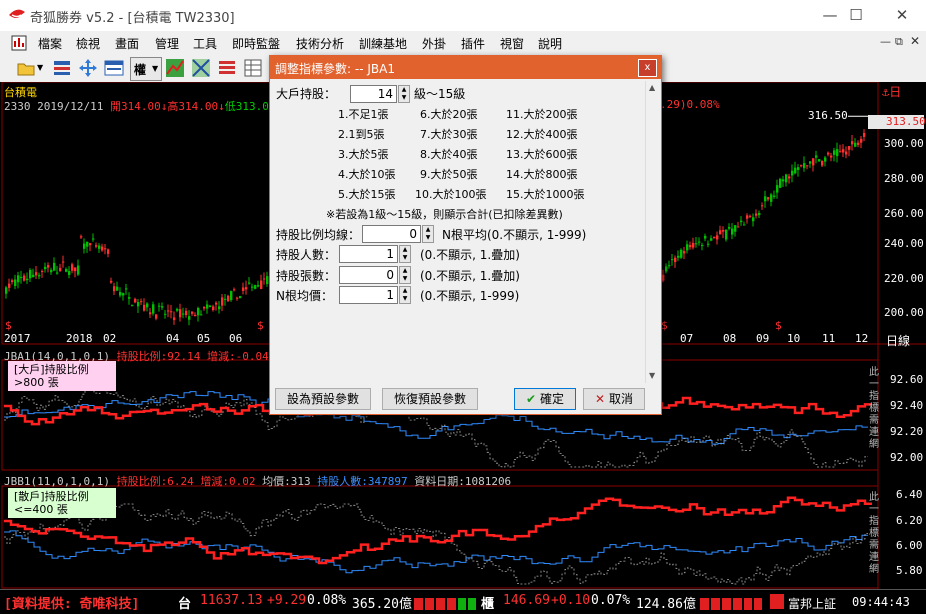 Image resolution: width=926 pixels, height=614 pixels. Describe the element at coordinates (155, 481) in the screenshot. I see `panel2-ratio: 持股比例:6.24` at that location.